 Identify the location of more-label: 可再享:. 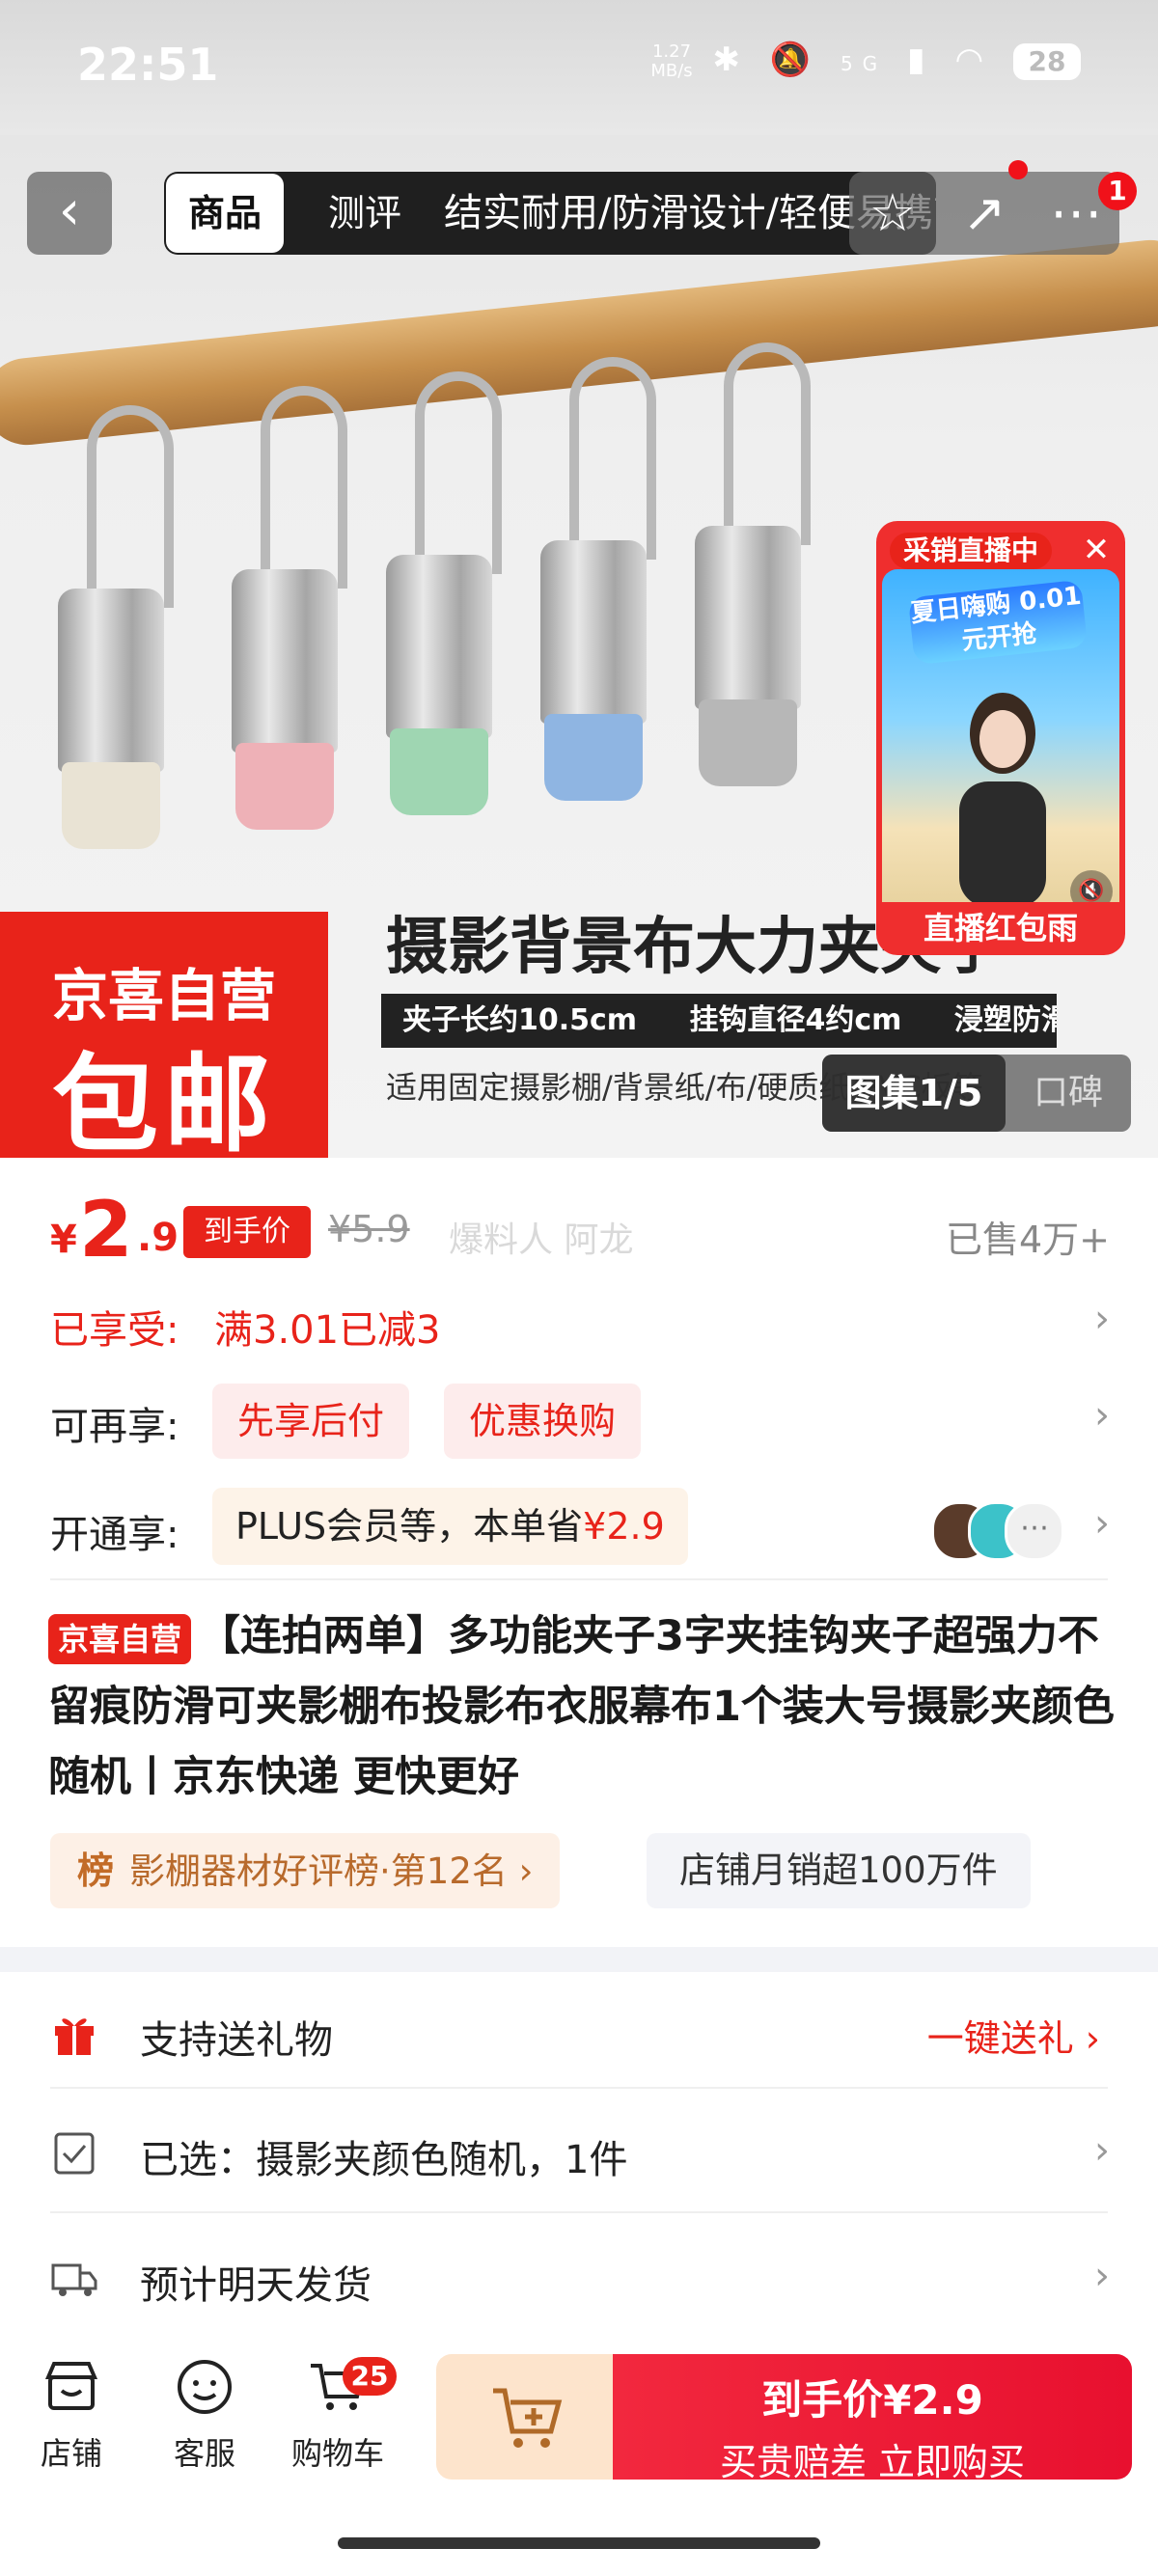
(114, 1427).